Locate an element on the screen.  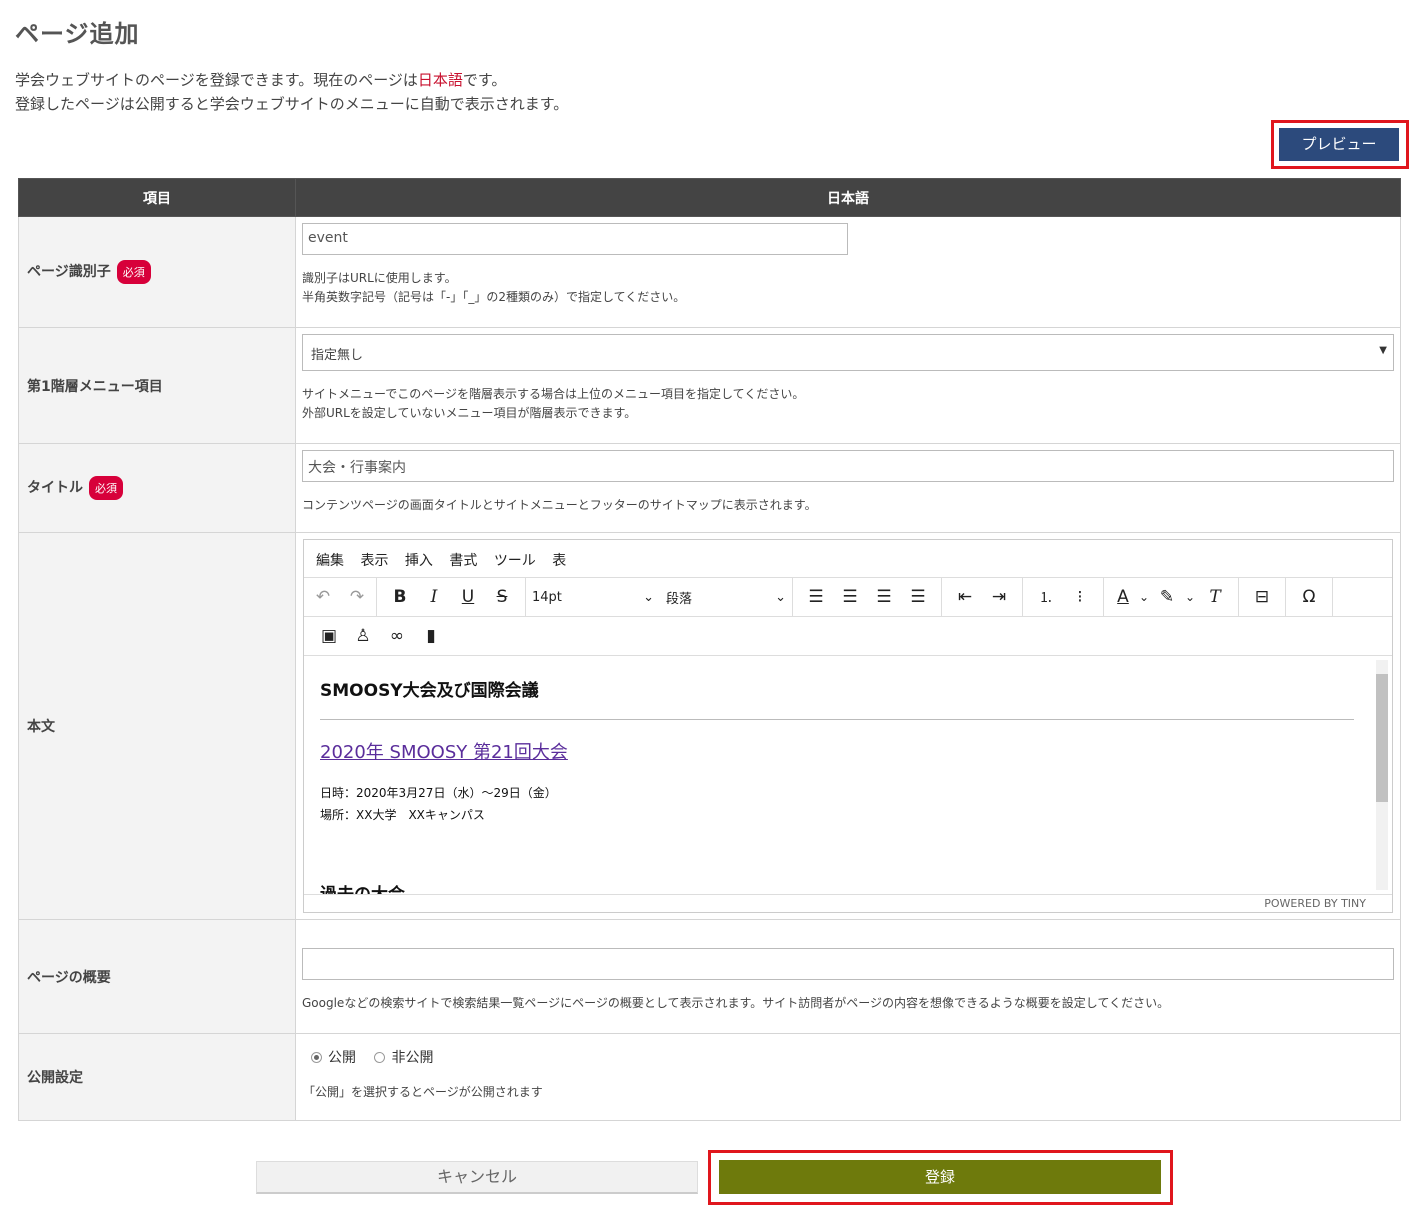
image-icon: ▣ is located at coordinates (329, 636).